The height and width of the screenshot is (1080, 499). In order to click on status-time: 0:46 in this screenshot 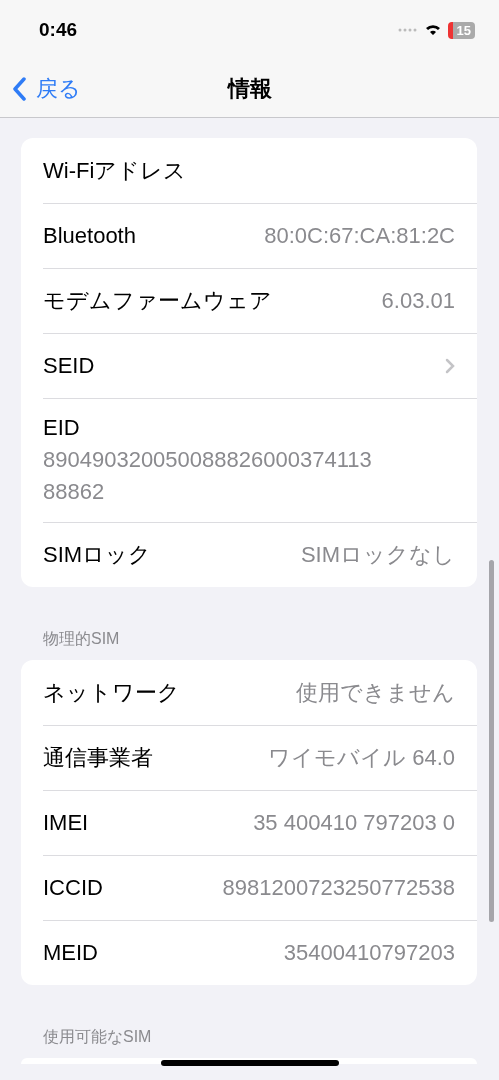, I will do `click(58, 30)`.